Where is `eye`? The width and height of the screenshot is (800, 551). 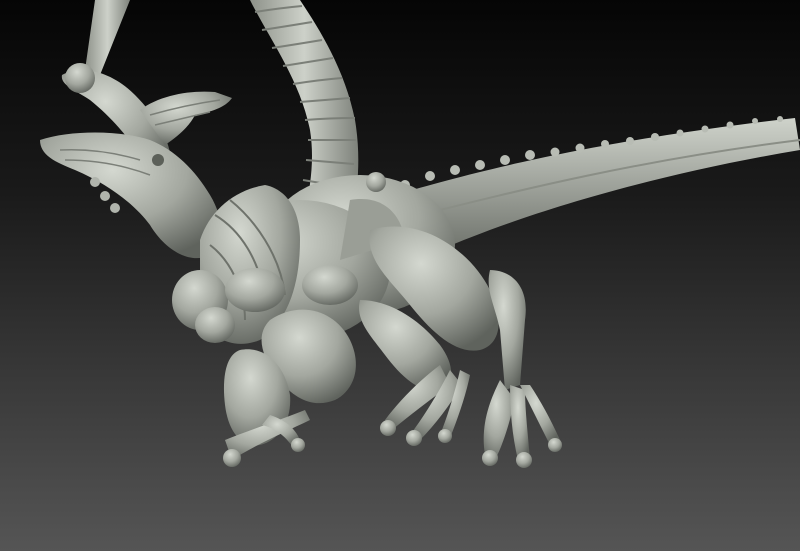
eye is located at coordinates (158, 160).